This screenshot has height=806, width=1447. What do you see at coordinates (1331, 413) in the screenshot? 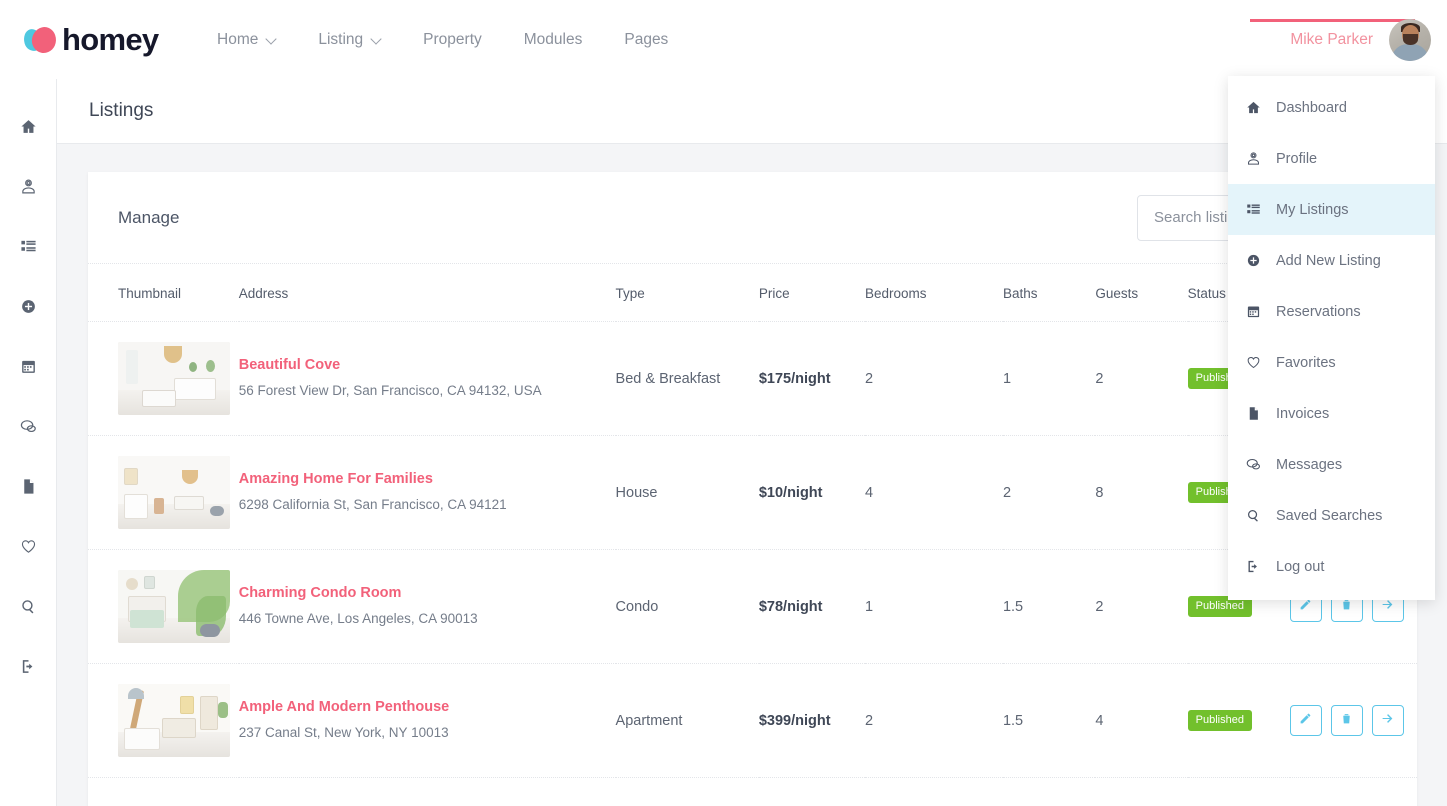
I see `menu-item-invoices: Invoices` at bounding box center [1331, 413].